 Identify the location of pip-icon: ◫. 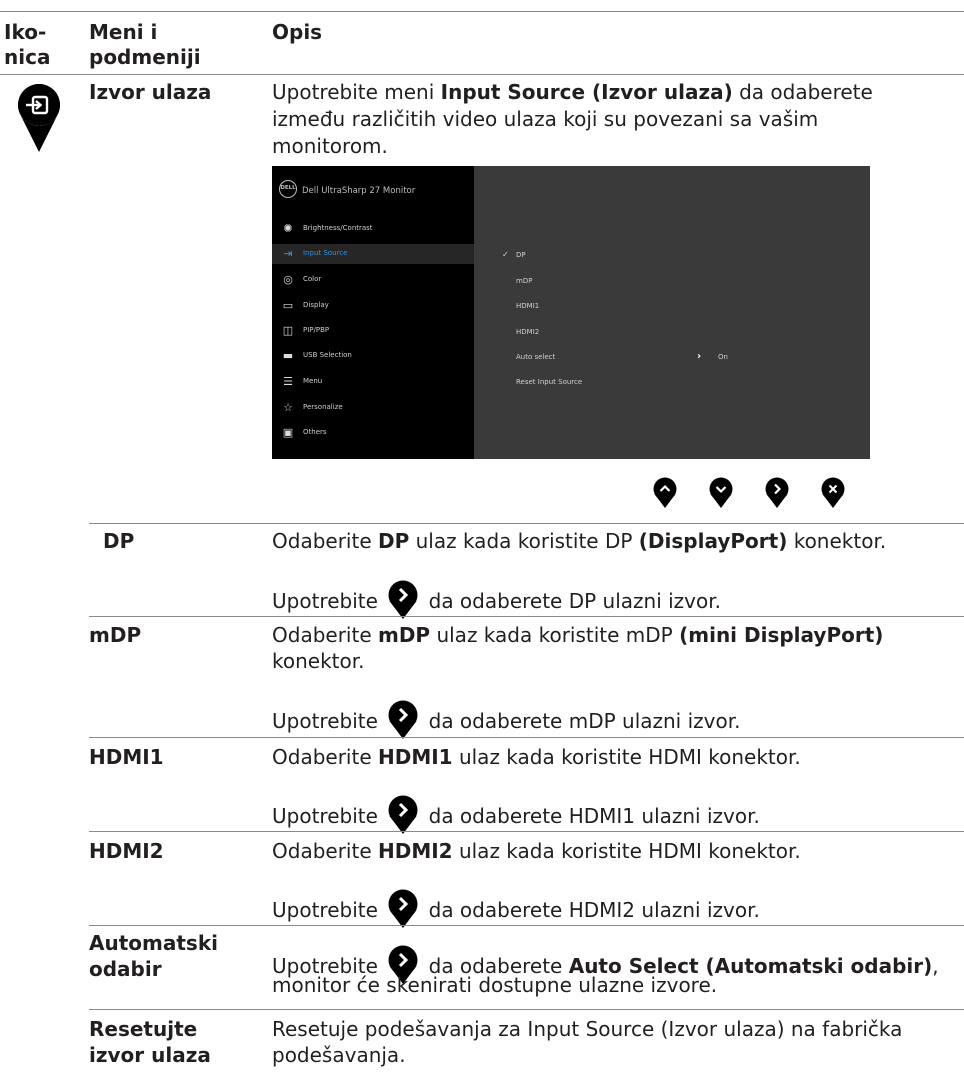
(288, 330).